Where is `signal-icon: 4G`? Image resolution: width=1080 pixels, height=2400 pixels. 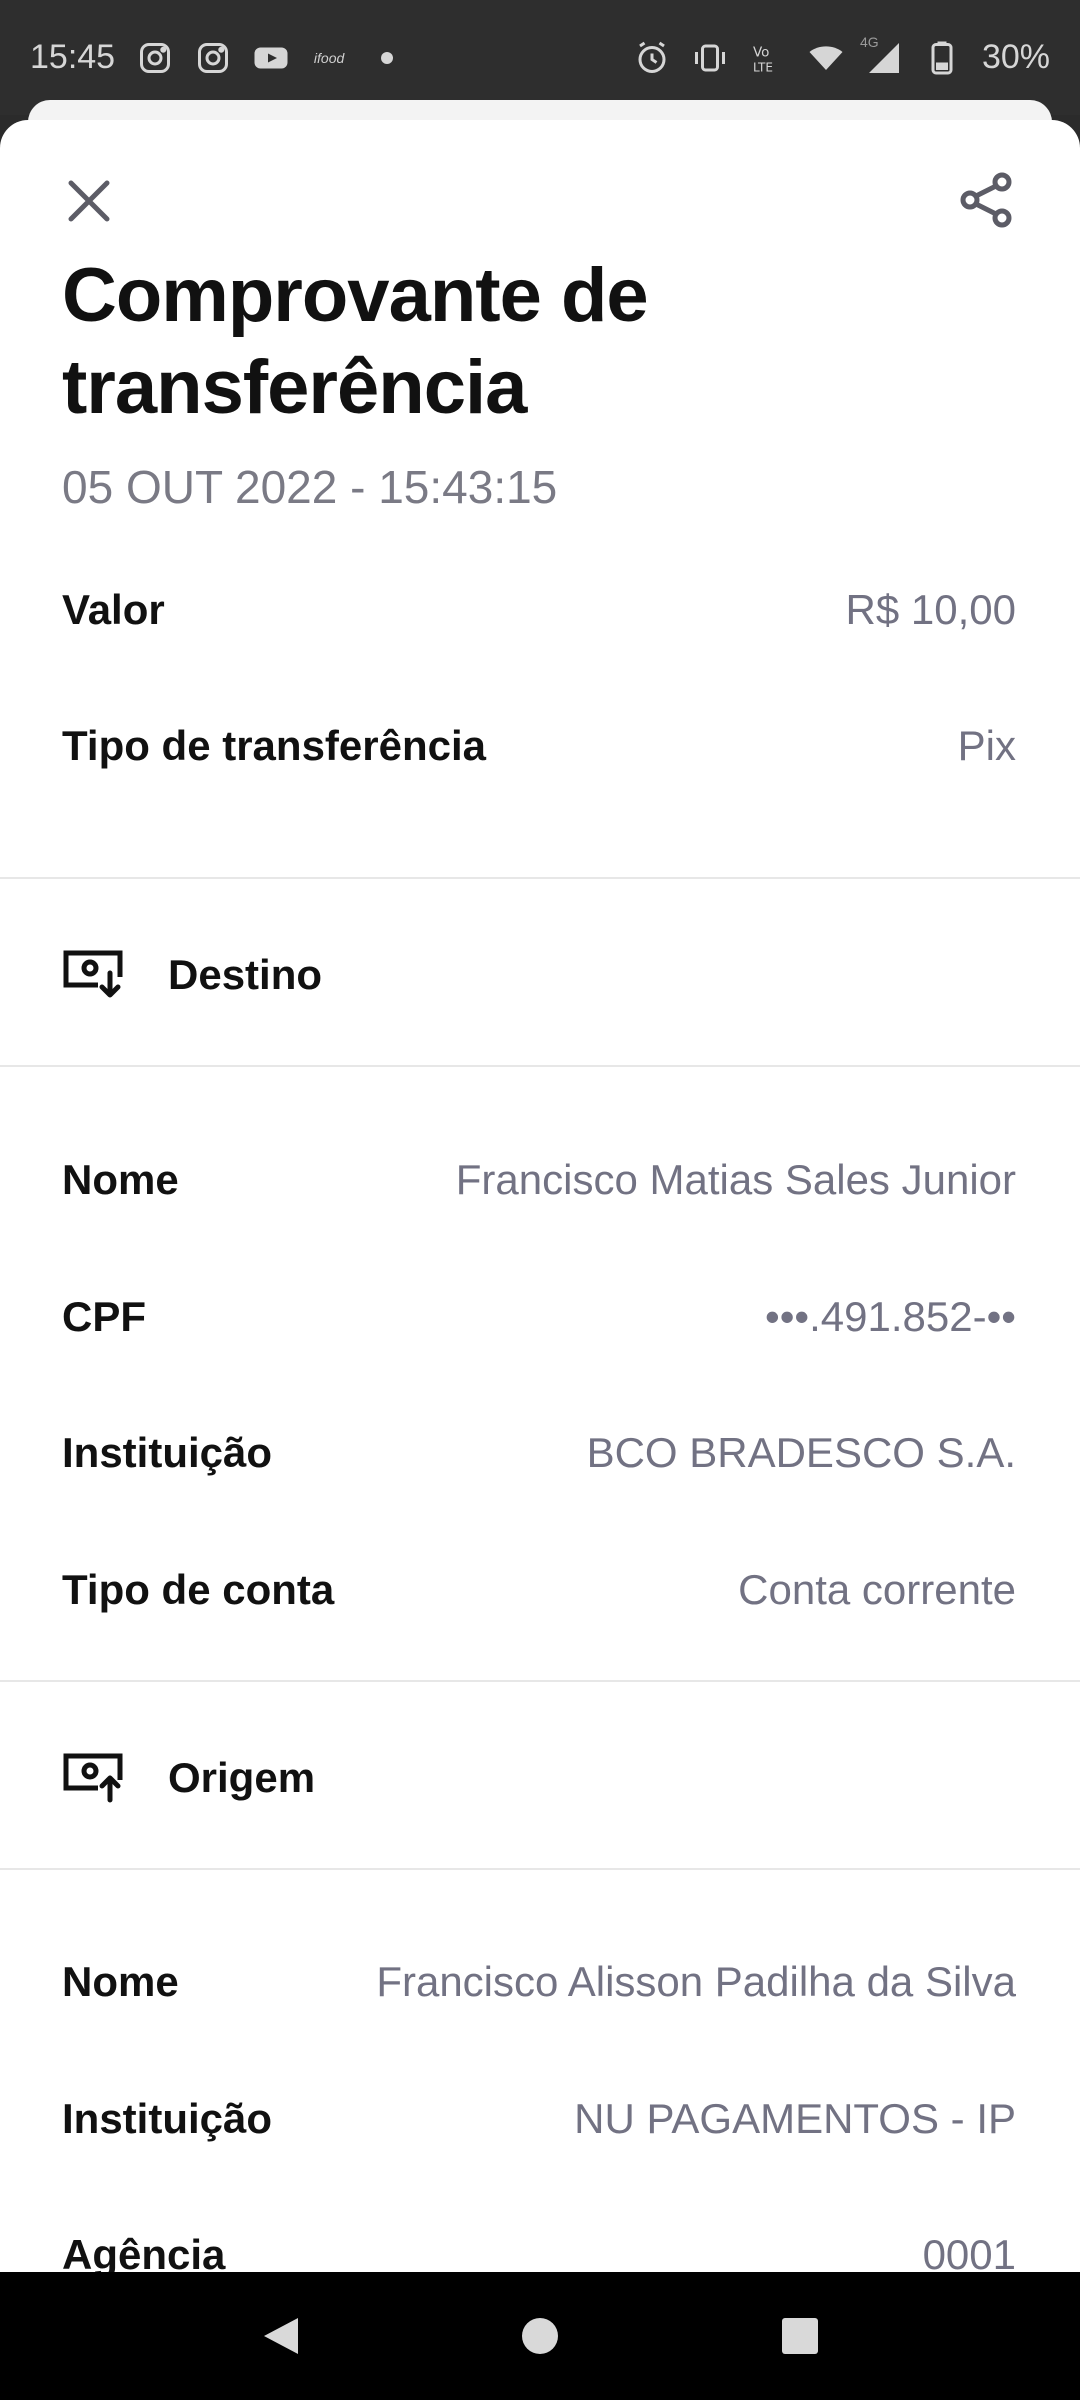 signal-icon: 4G is located at coordinates (881, 55).